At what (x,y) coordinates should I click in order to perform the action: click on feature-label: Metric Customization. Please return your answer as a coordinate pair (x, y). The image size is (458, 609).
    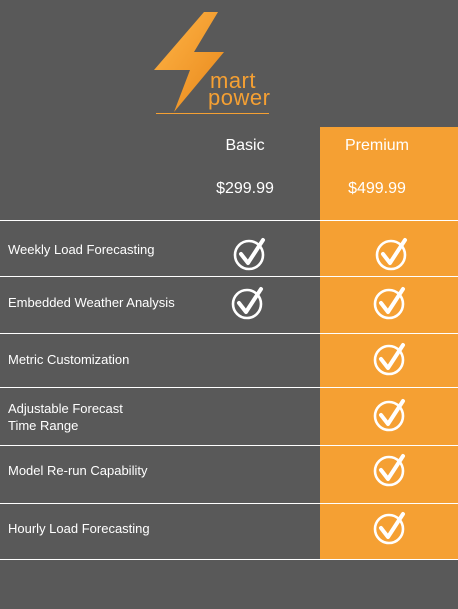
    Looking at the image, I should click on (69, 359).